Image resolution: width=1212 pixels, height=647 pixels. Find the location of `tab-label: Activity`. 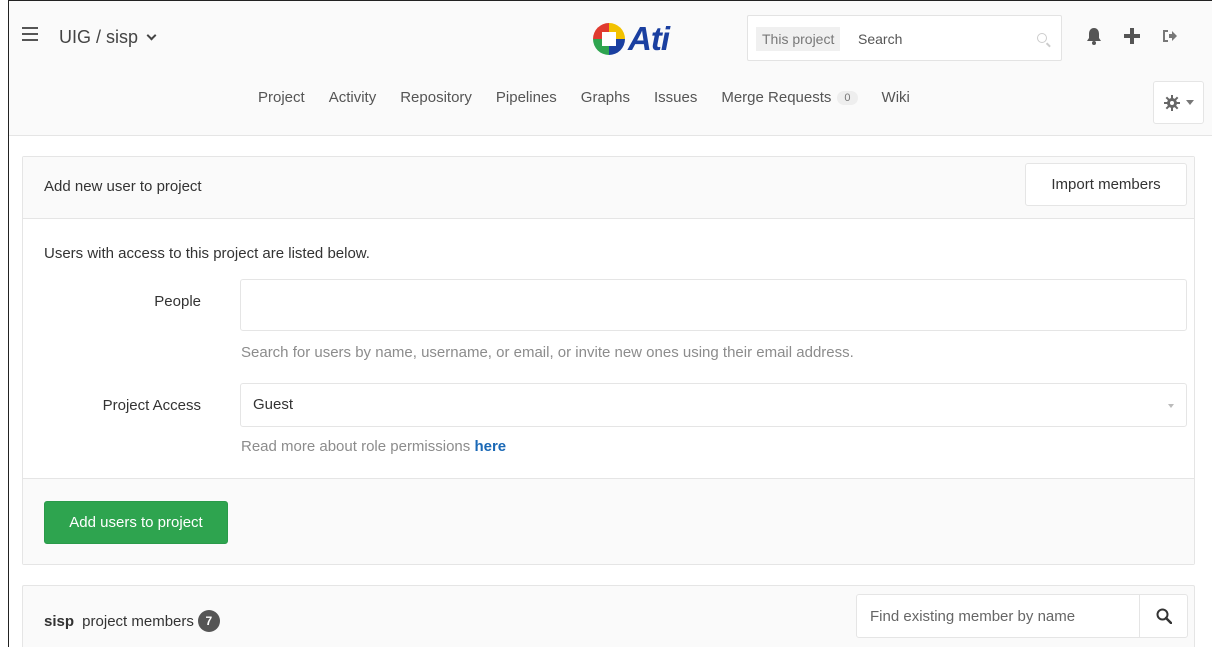

tab-label: Activity is located at coordinates (352, 97).